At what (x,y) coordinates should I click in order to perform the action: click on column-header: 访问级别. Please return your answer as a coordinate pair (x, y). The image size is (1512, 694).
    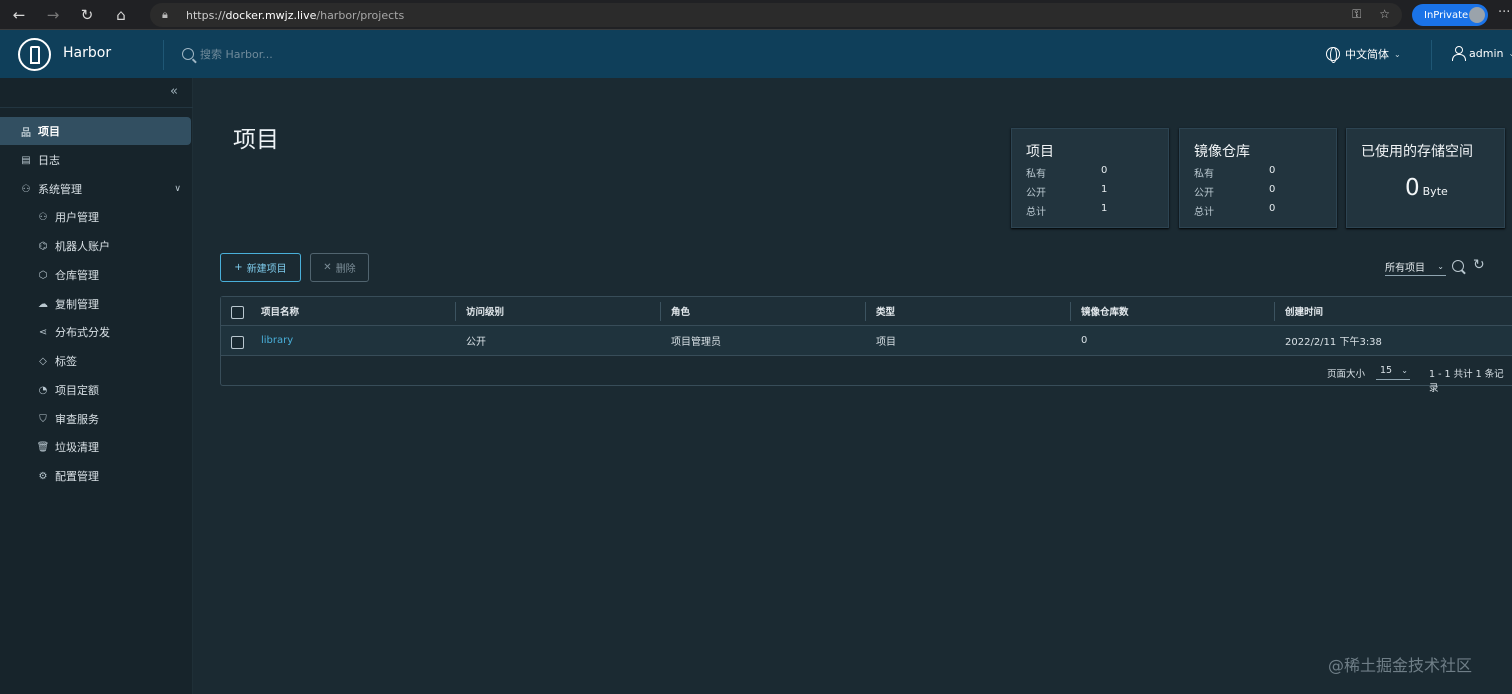
    Looking at the image, I should click on (485, 311).